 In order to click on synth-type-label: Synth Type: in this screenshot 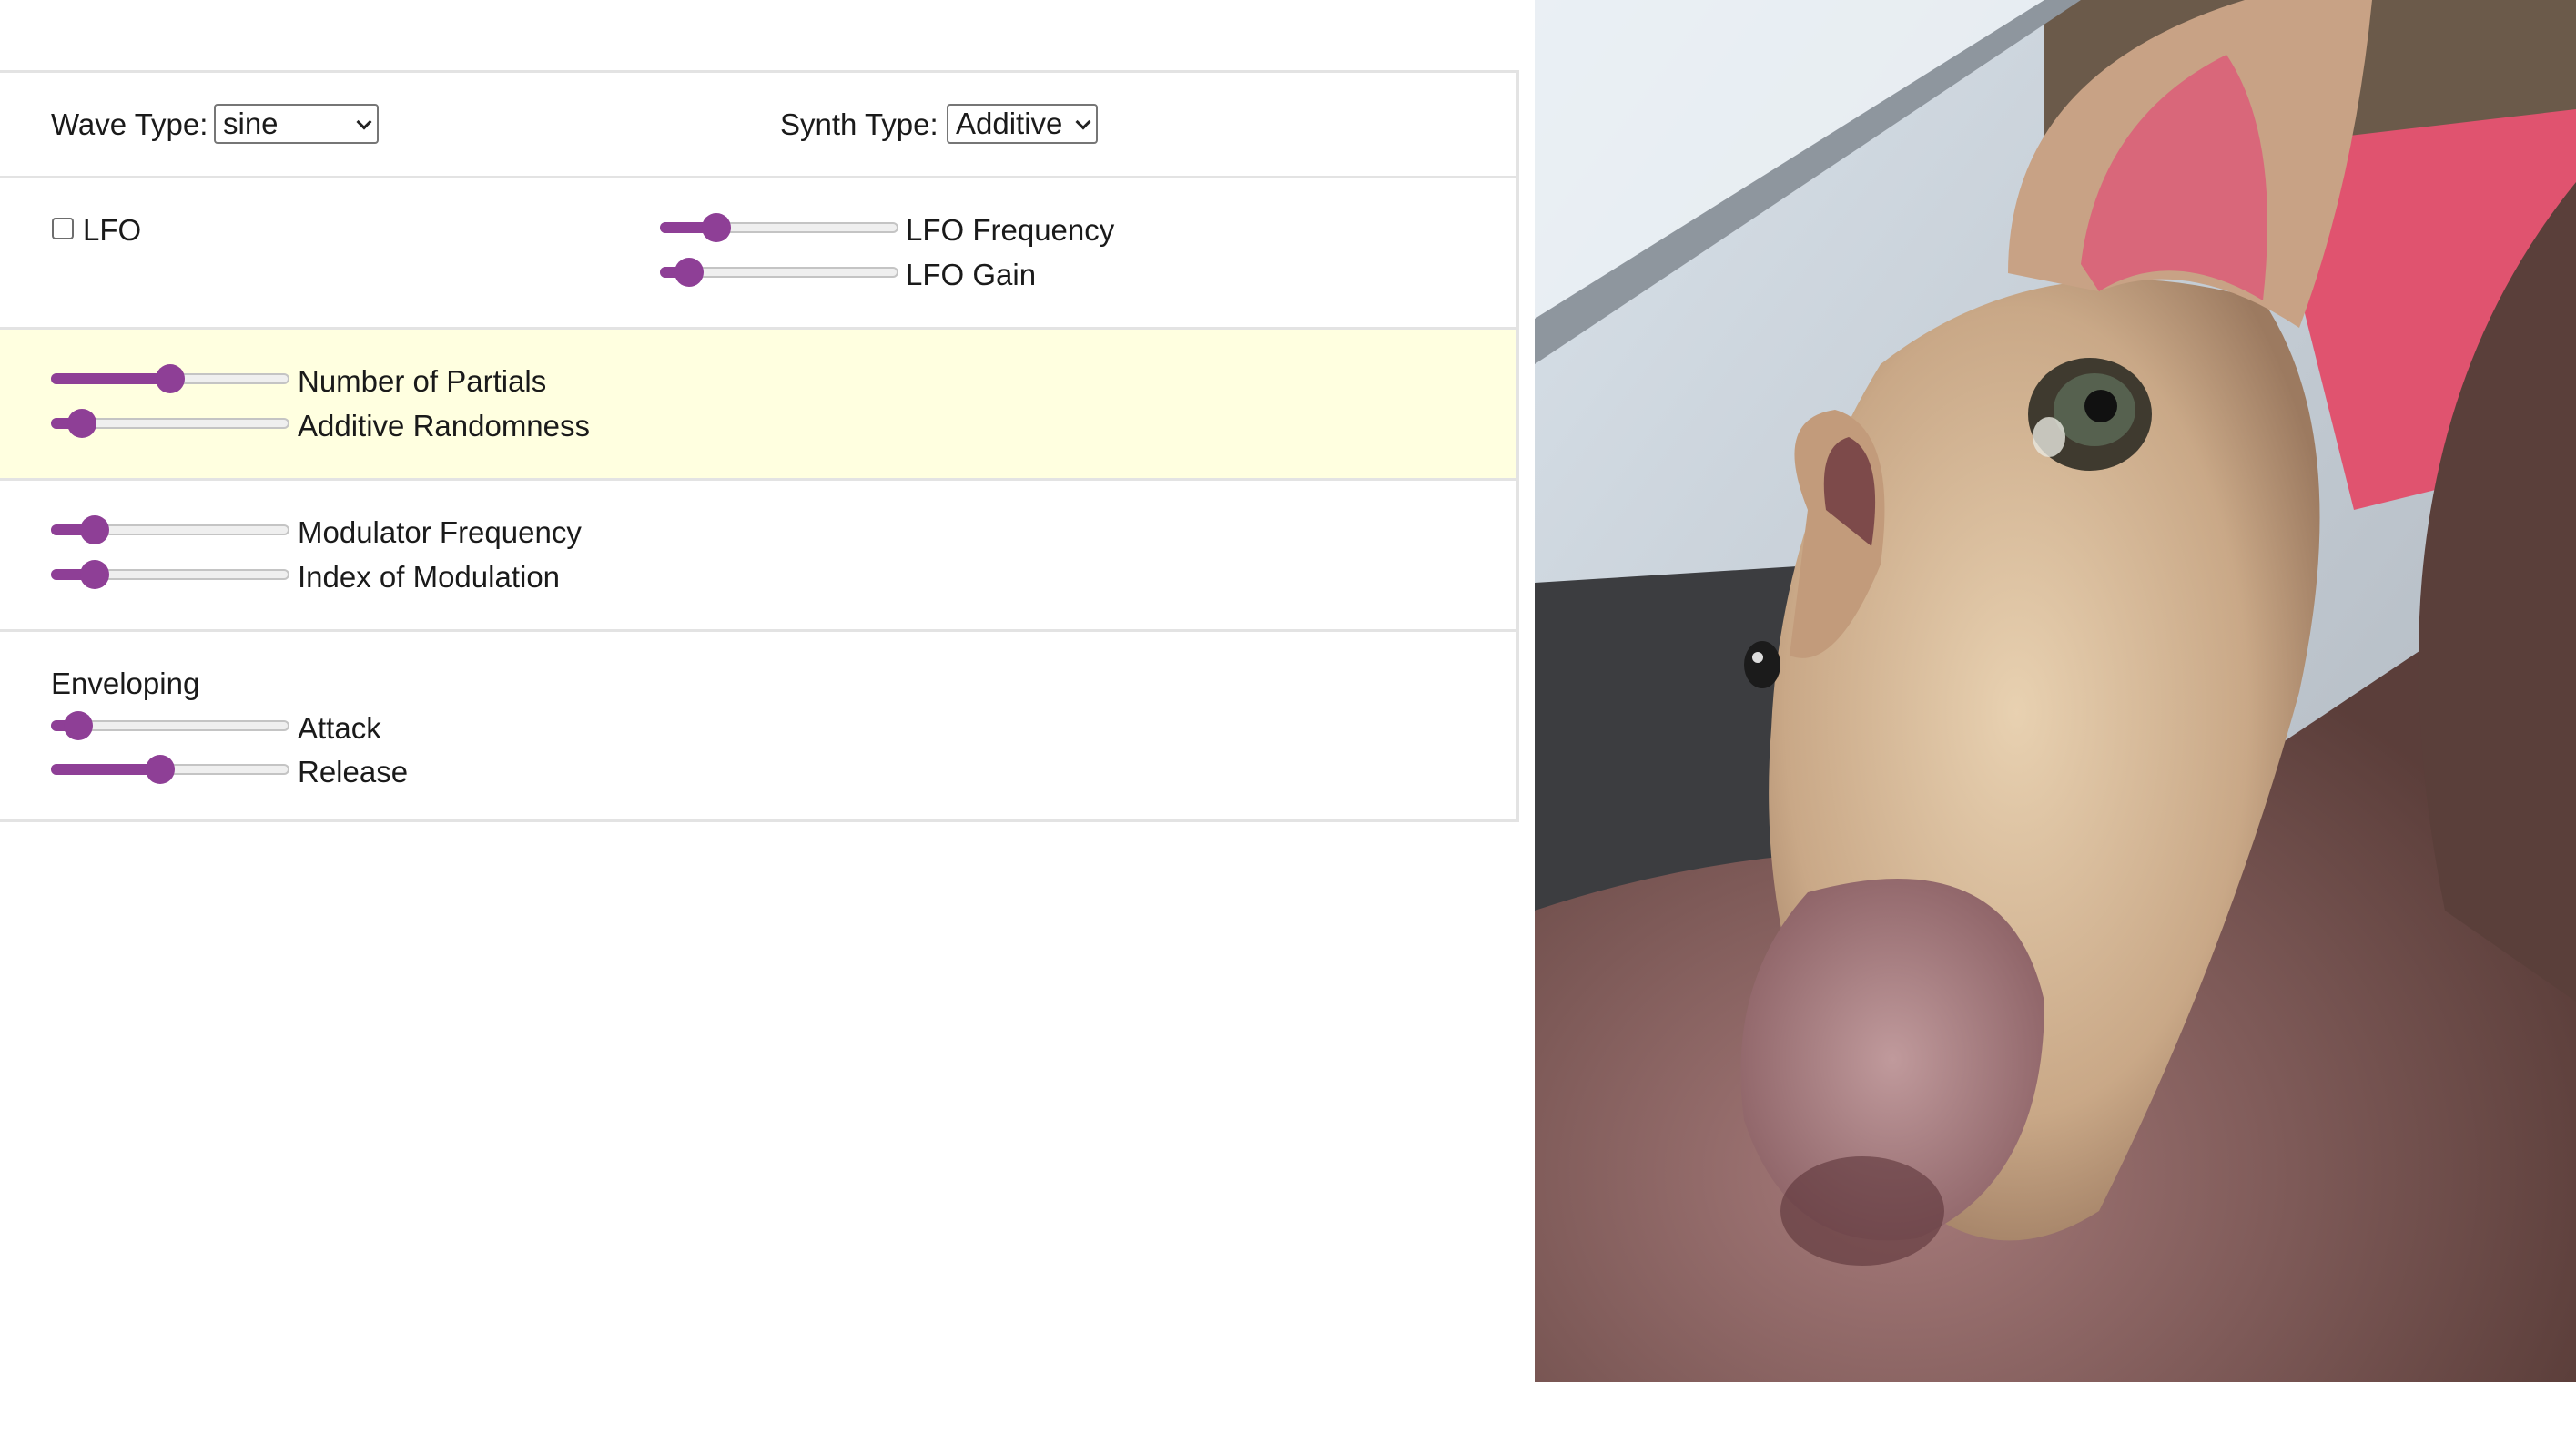, I will do `click(859, 124)`.